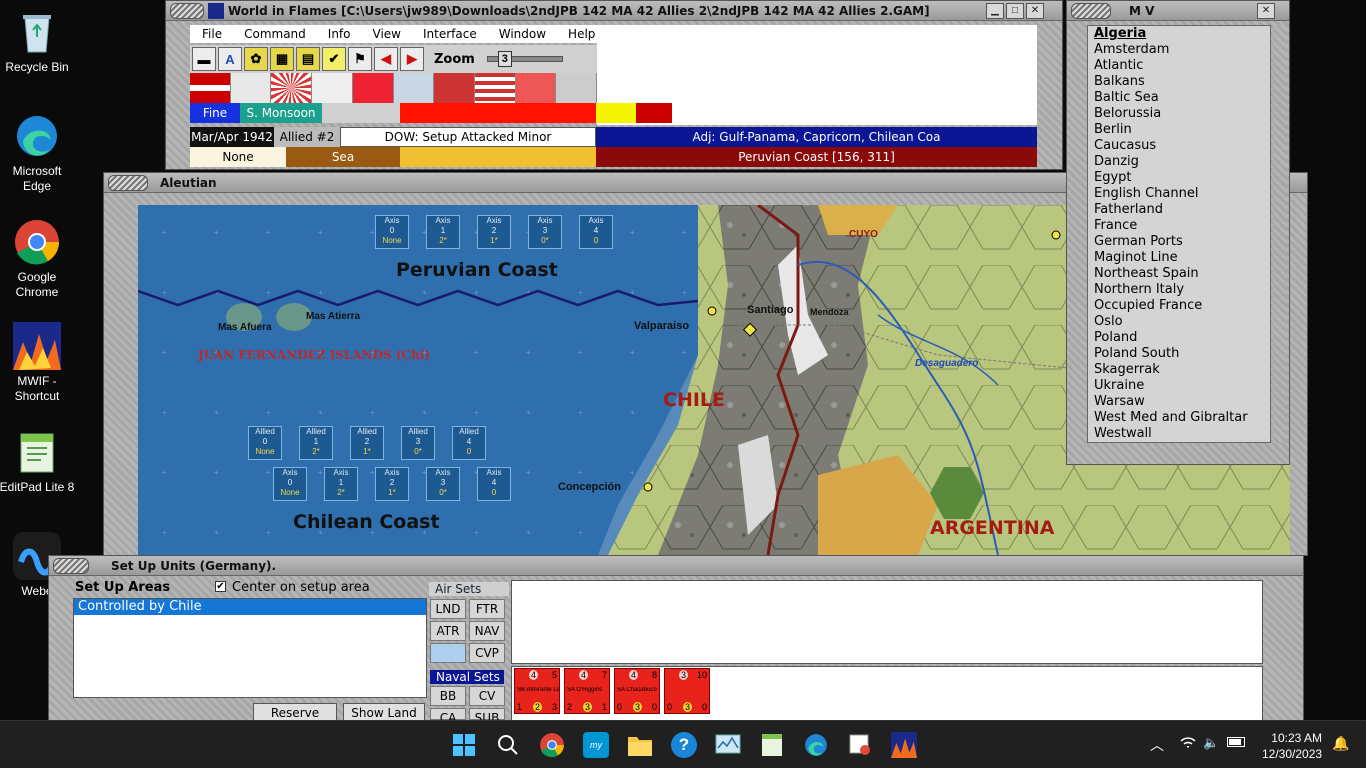 The height and width of the screenshot is (768, 1366). I want to click on list-item: Egypt, so click(1179, 178).